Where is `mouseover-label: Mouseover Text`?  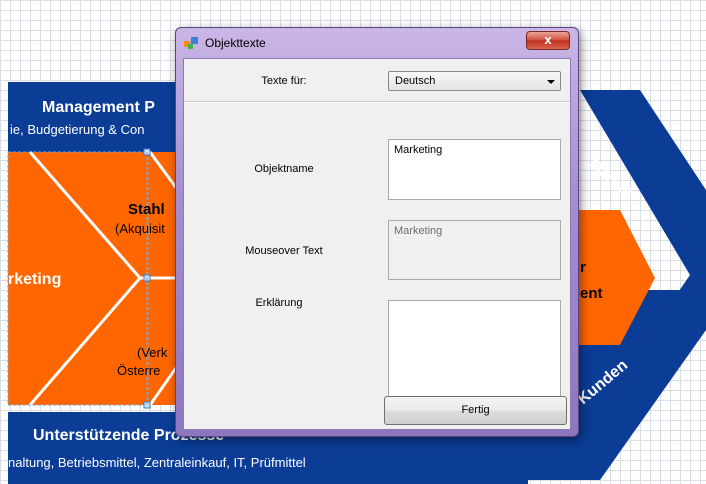 mouseover-label: Mouseover Text is located at coordinates (284, 251).